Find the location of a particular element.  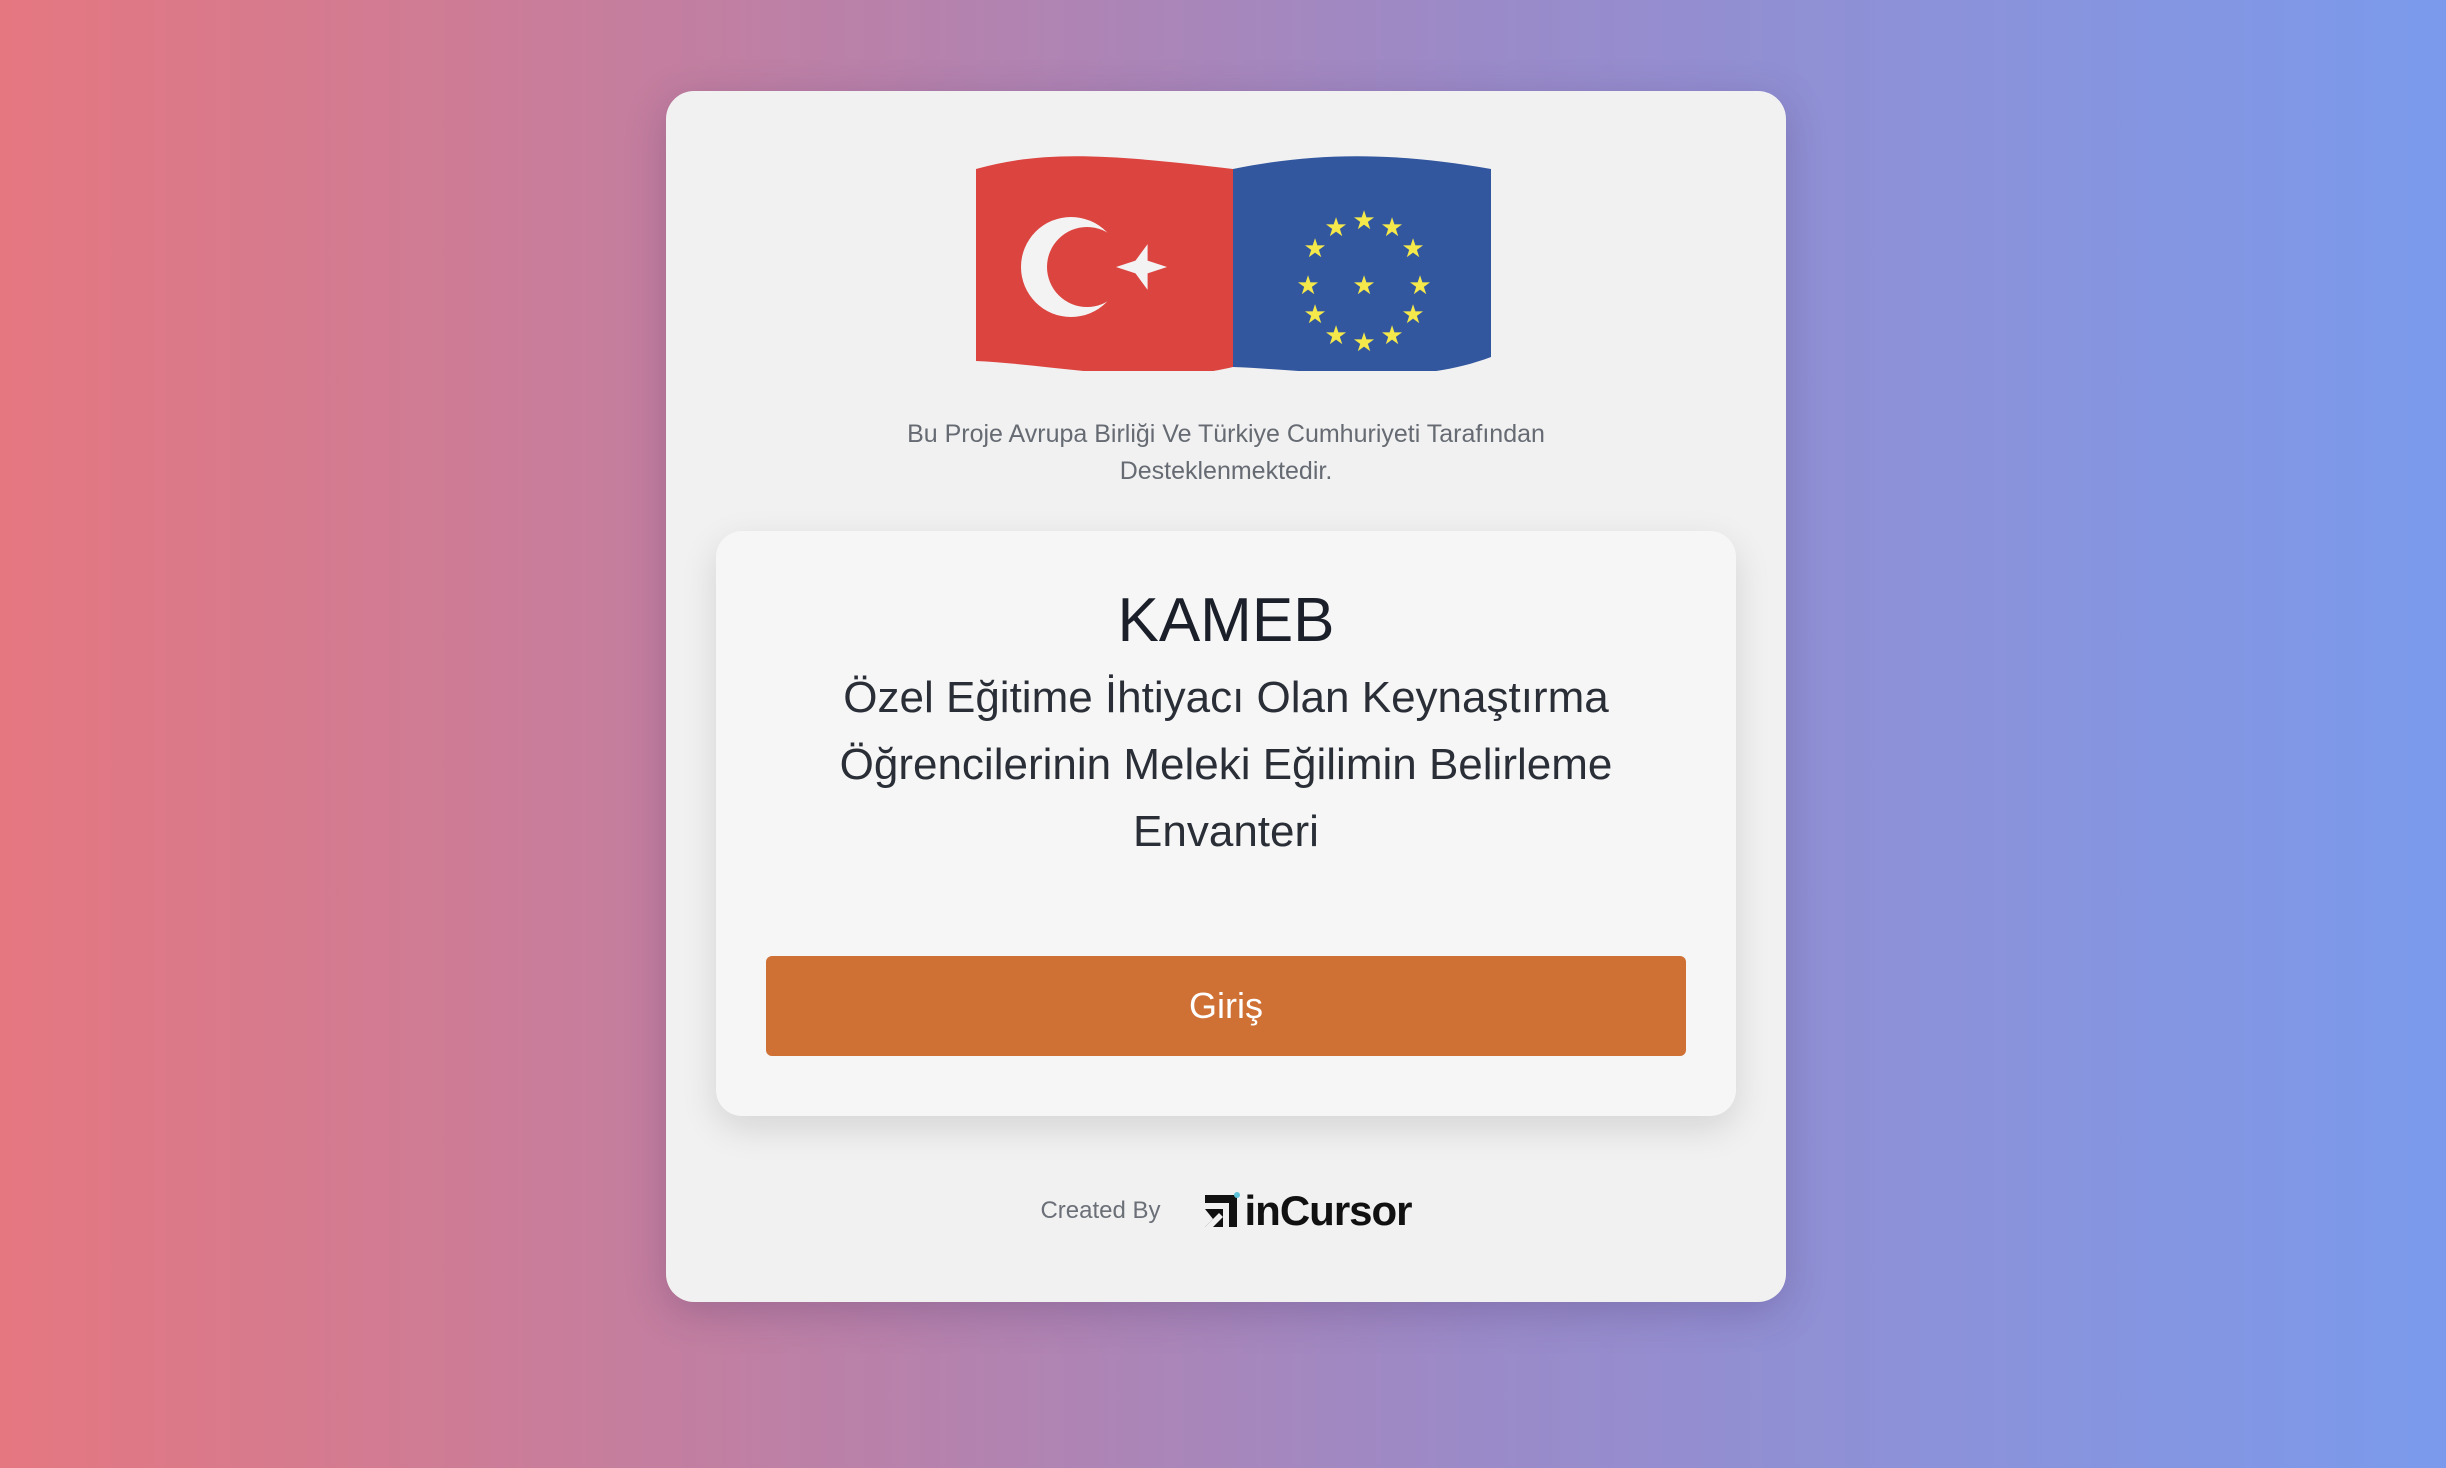

footer: Created By inCursor is located at coordinates (1226, 1211).